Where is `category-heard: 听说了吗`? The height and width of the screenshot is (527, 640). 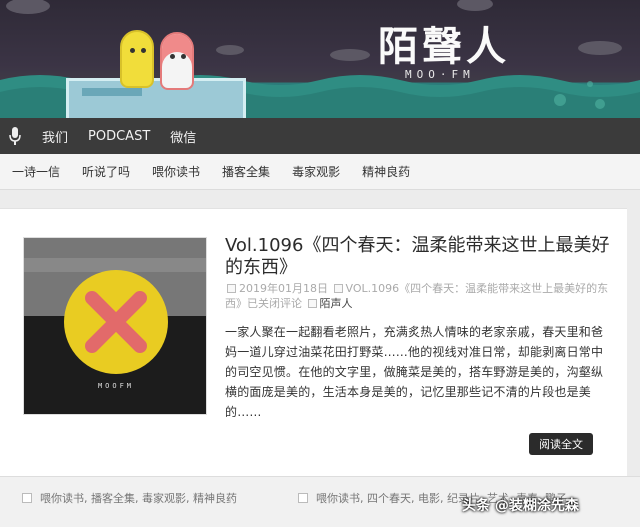
category-heard: 听说了吗 is located at coordinates (106, 171).